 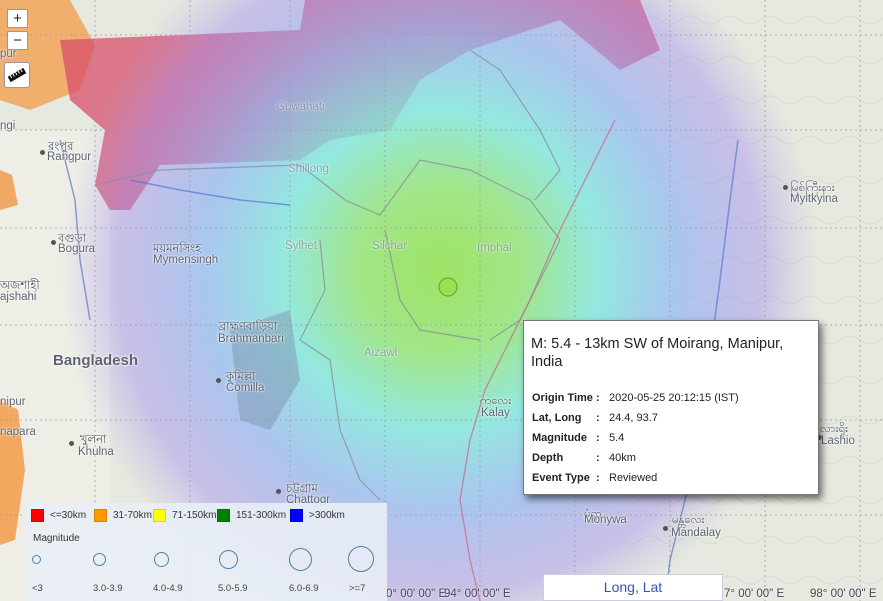 What do you see at coordinates (233, 588) in the screenshot?
I see `magnitude-label: 5.0-5.9` at bounding box center [233, 588].